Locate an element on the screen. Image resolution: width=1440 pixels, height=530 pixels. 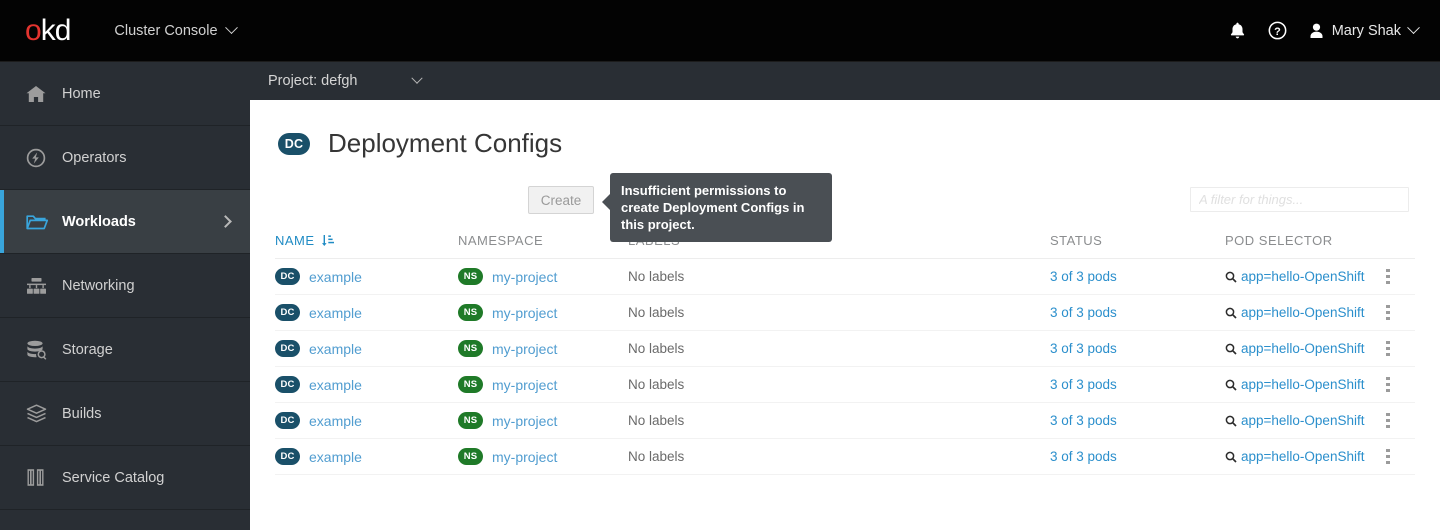
operators-icon is located at coordinates (43, 158).